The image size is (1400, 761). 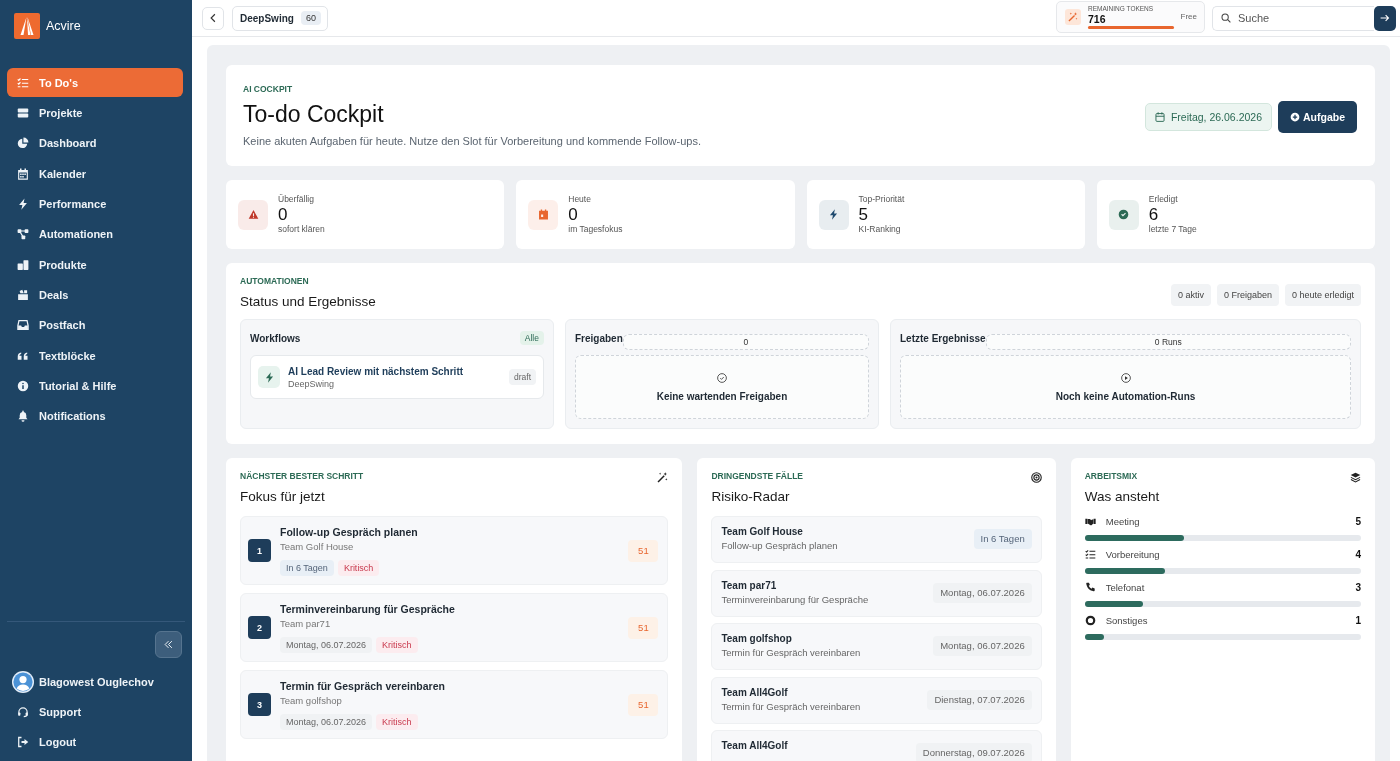 I want to click on nav-item: Deals, so click(x=95, y=295).